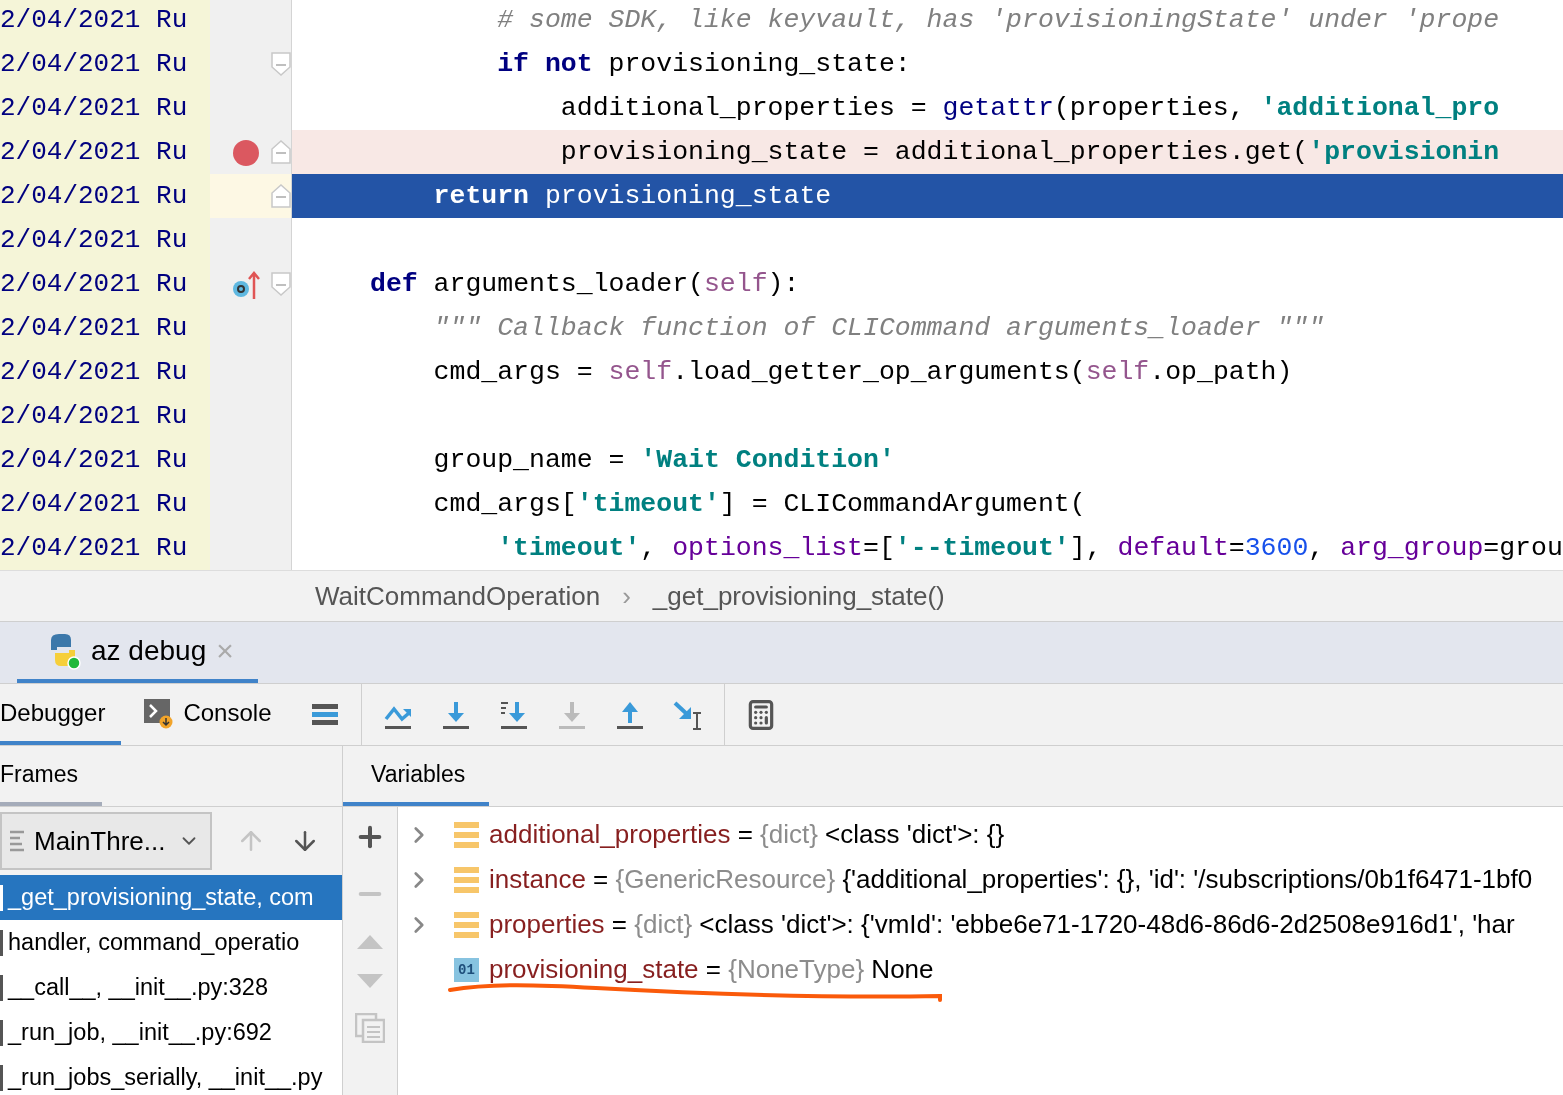 The height and width of the screenshot is (1095, 1563). Describe the element at coordinates (171, 942) in the screenshot. I see `frame-item: handler, command_operatio` at that location.